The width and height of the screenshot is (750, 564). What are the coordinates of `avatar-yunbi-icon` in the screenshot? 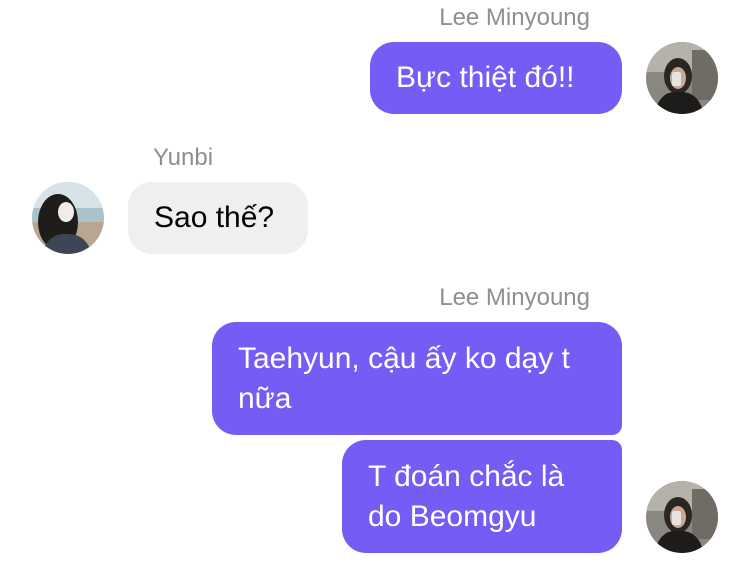 It's located at (68, 218).